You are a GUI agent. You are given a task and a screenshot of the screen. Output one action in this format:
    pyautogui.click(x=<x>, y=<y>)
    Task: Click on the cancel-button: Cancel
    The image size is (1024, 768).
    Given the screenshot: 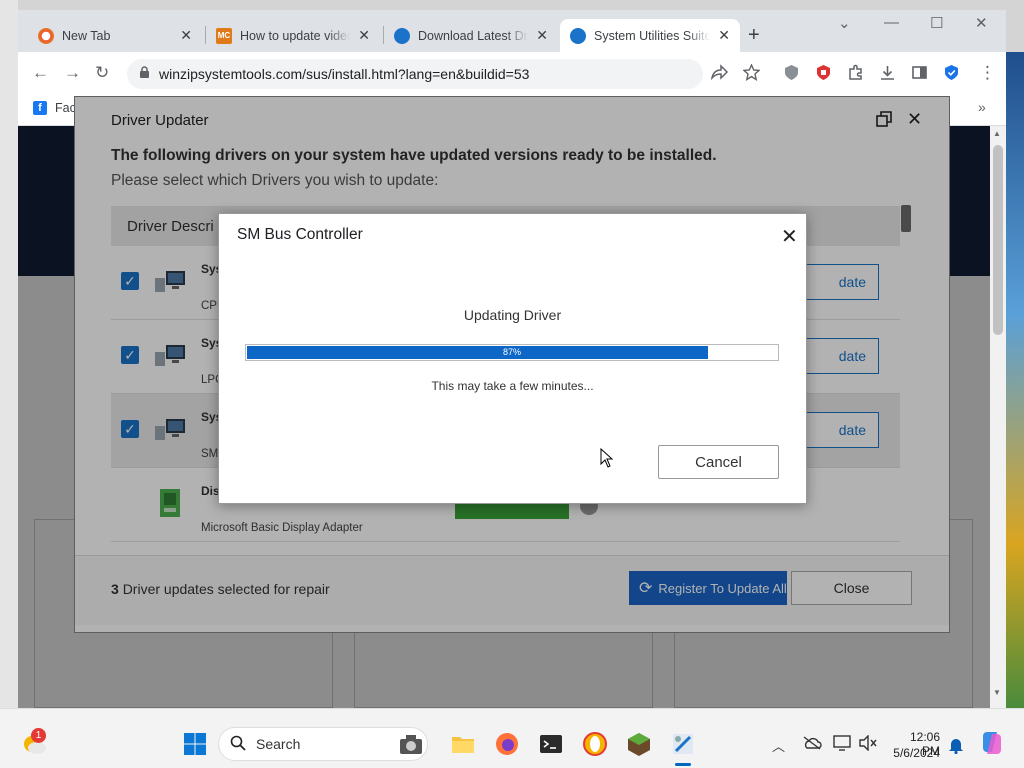 What is the action you would take?
    pyautogui.click(x=718, y=462)
    